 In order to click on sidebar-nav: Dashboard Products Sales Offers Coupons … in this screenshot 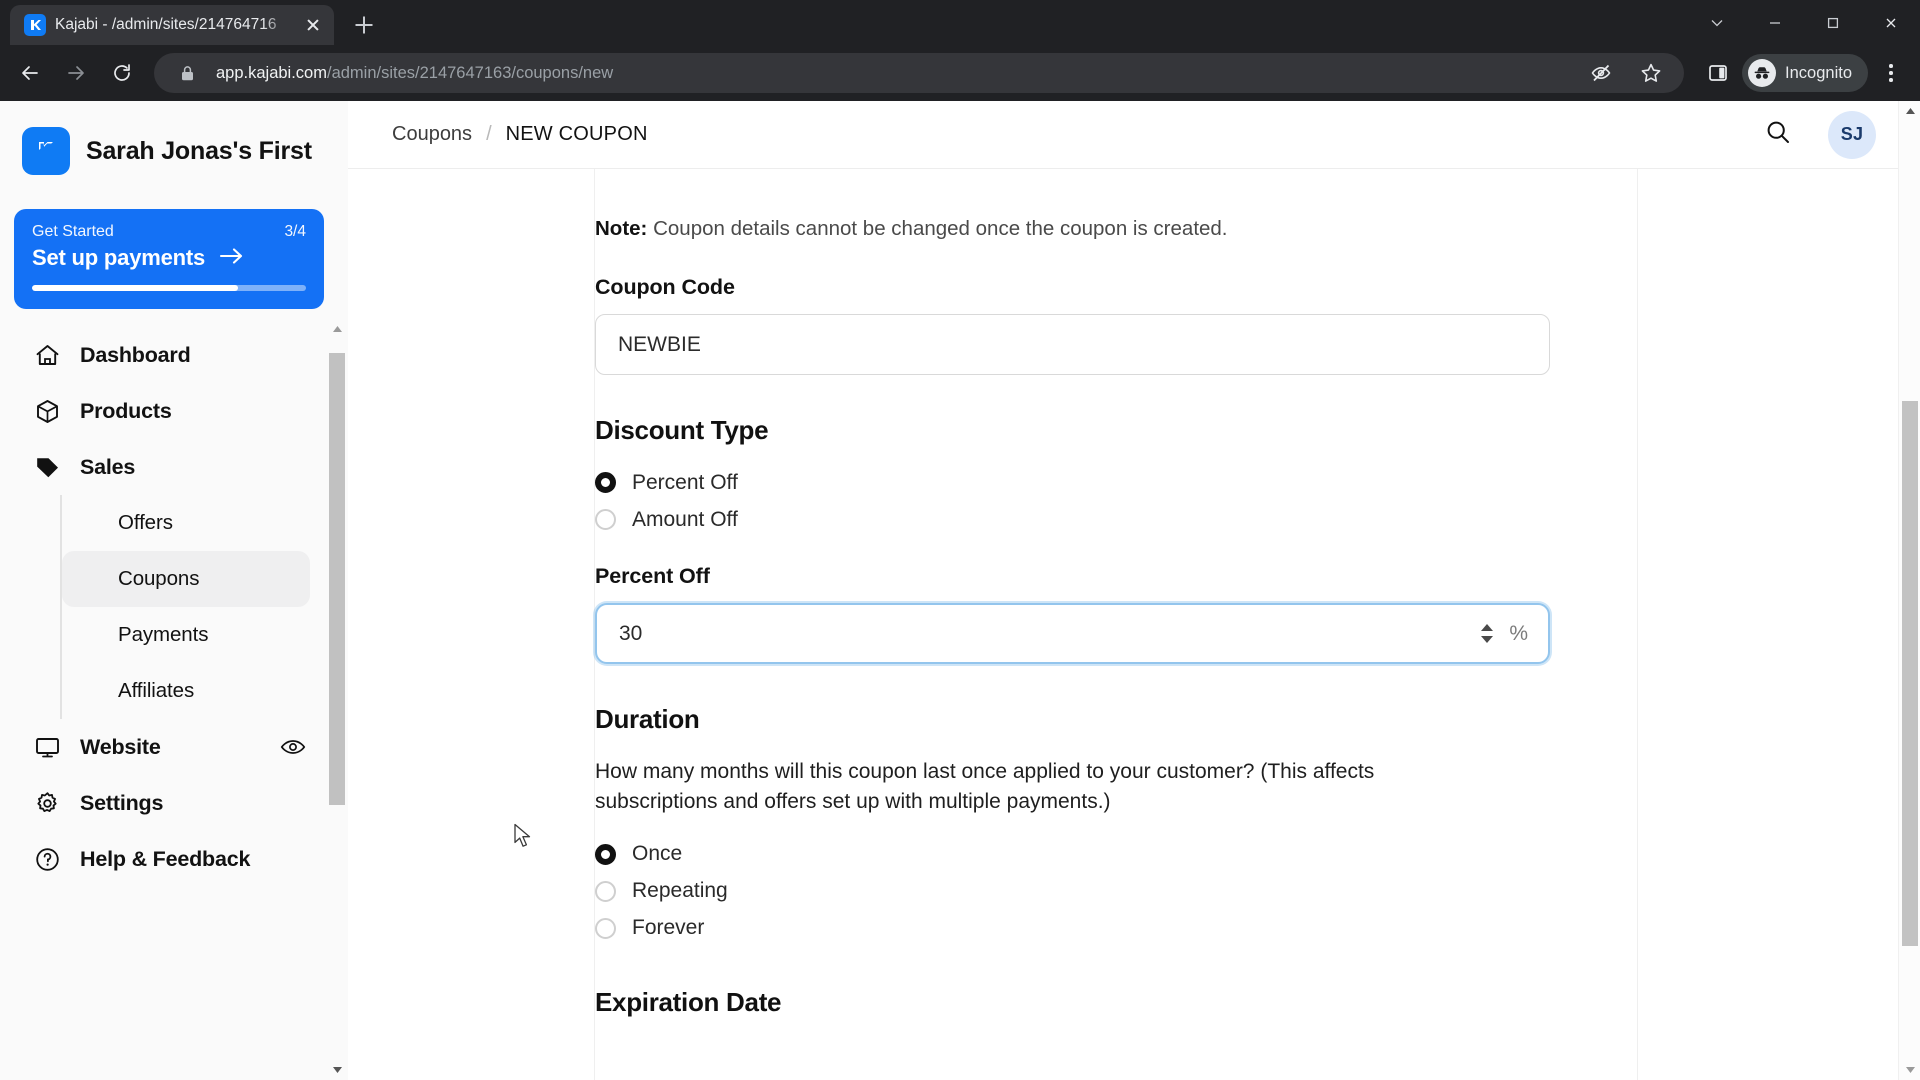, I will do `click(174, 607)`.